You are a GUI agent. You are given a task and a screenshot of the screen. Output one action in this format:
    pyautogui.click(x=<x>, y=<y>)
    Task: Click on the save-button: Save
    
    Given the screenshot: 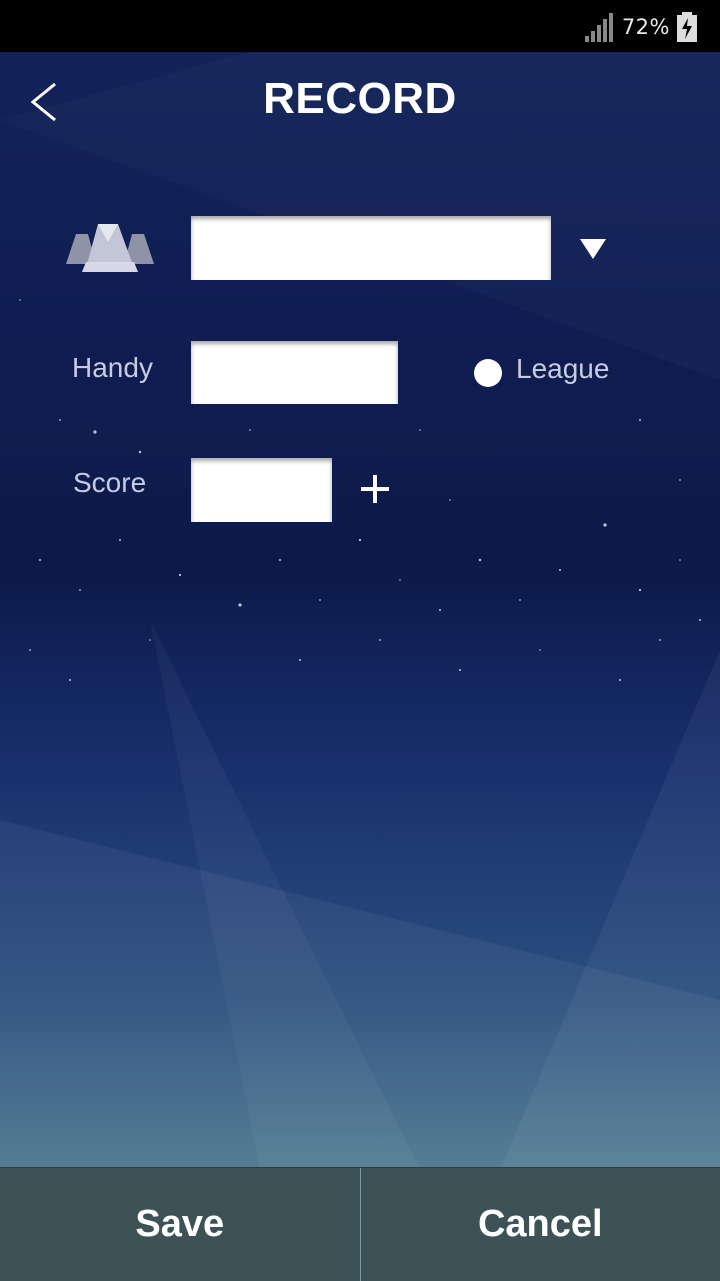 What is the action you would take?
    pyautogui.click(x=180, y=1224)
    